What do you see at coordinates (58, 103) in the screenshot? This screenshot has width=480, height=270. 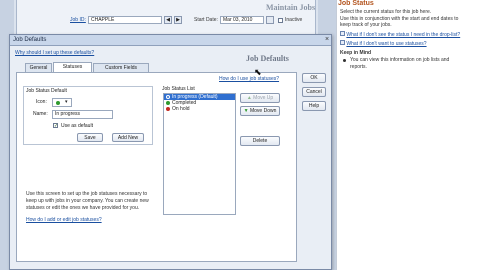 I see `status-color-icon` at bounding box center [58, 103].